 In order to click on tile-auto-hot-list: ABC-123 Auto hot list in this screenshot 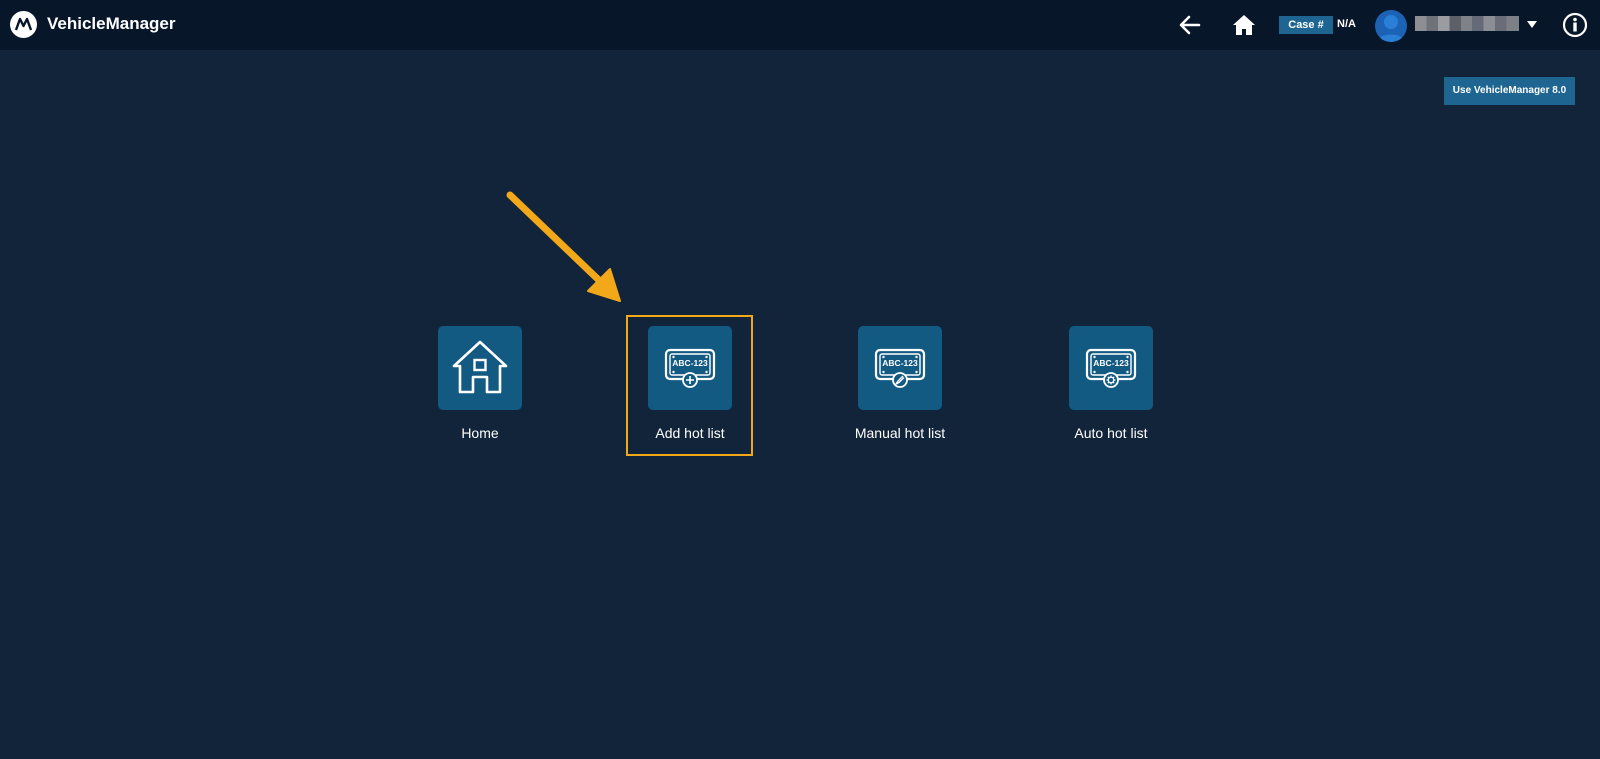, I will do `click(1111, 386)`.